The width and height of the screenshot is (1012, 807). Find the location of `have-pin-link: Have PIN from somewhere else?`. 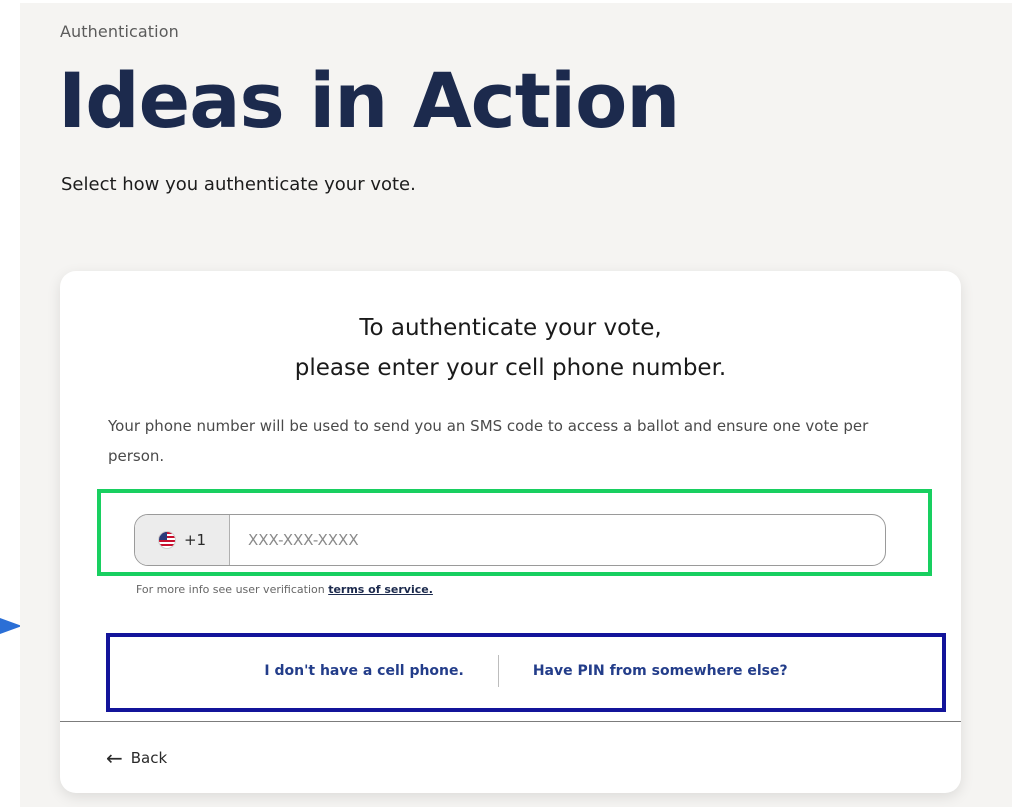

have-pin-link: Have PIN from somewhere else? is located at coordinates (660, 671).